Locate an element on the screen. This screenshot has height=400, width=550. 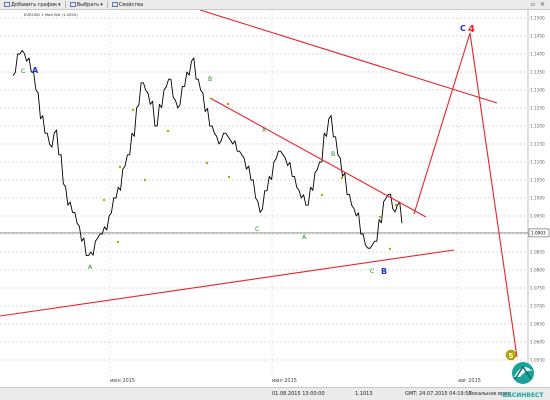
time-label: июл 2015 is located at coordinates (284, 381).